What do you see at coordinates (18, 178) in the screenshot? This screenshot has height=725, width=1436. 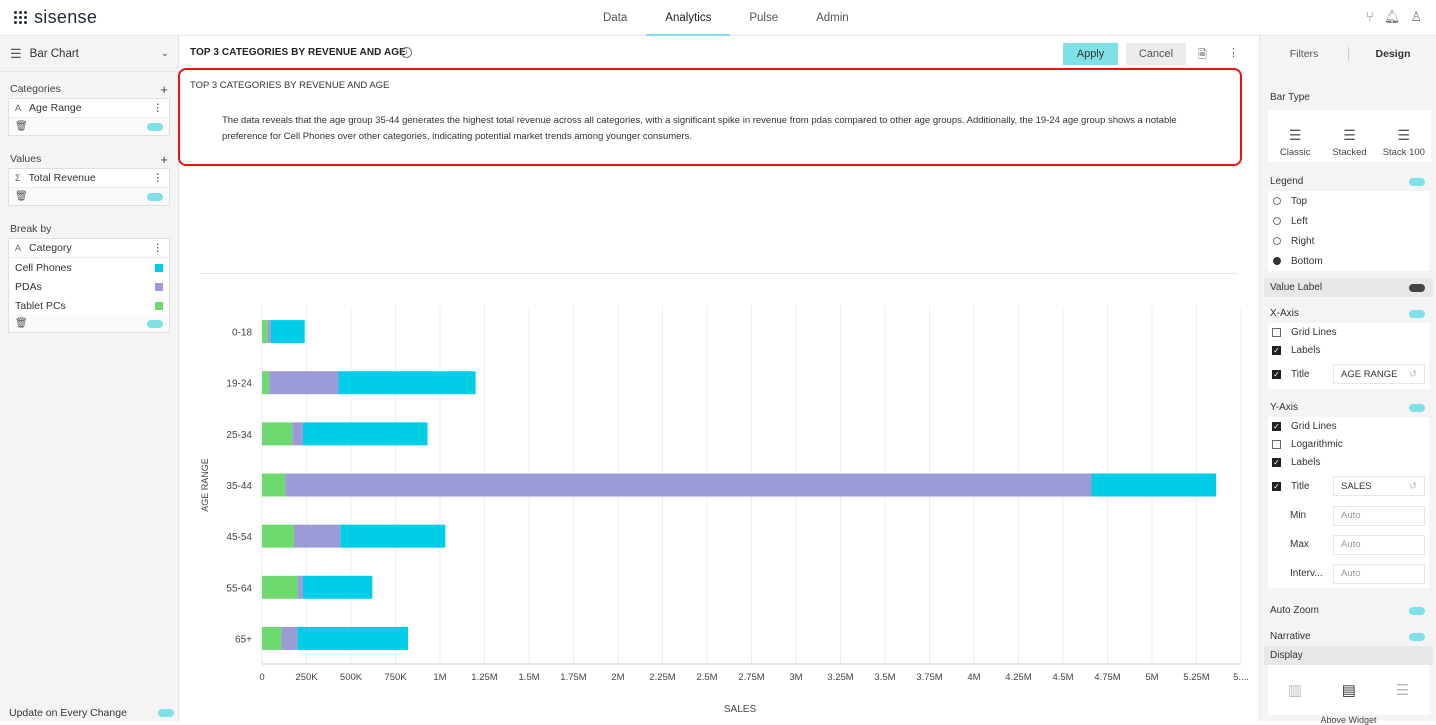 I see `sum-icon: Σ` at bounding box center [18, 178].